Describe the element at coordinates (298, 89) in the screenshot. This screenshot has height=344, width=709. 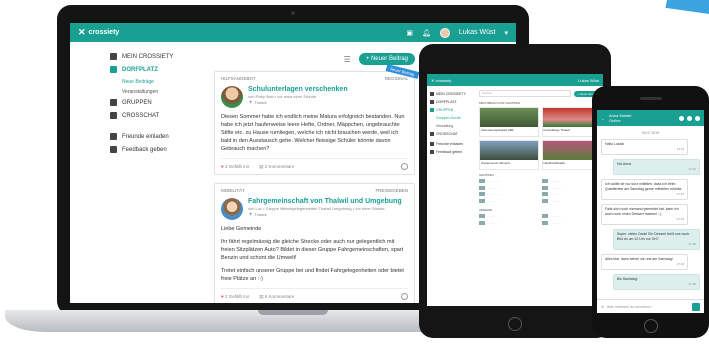
I see `post-title: Schulunterlagen verschenken` at that location.